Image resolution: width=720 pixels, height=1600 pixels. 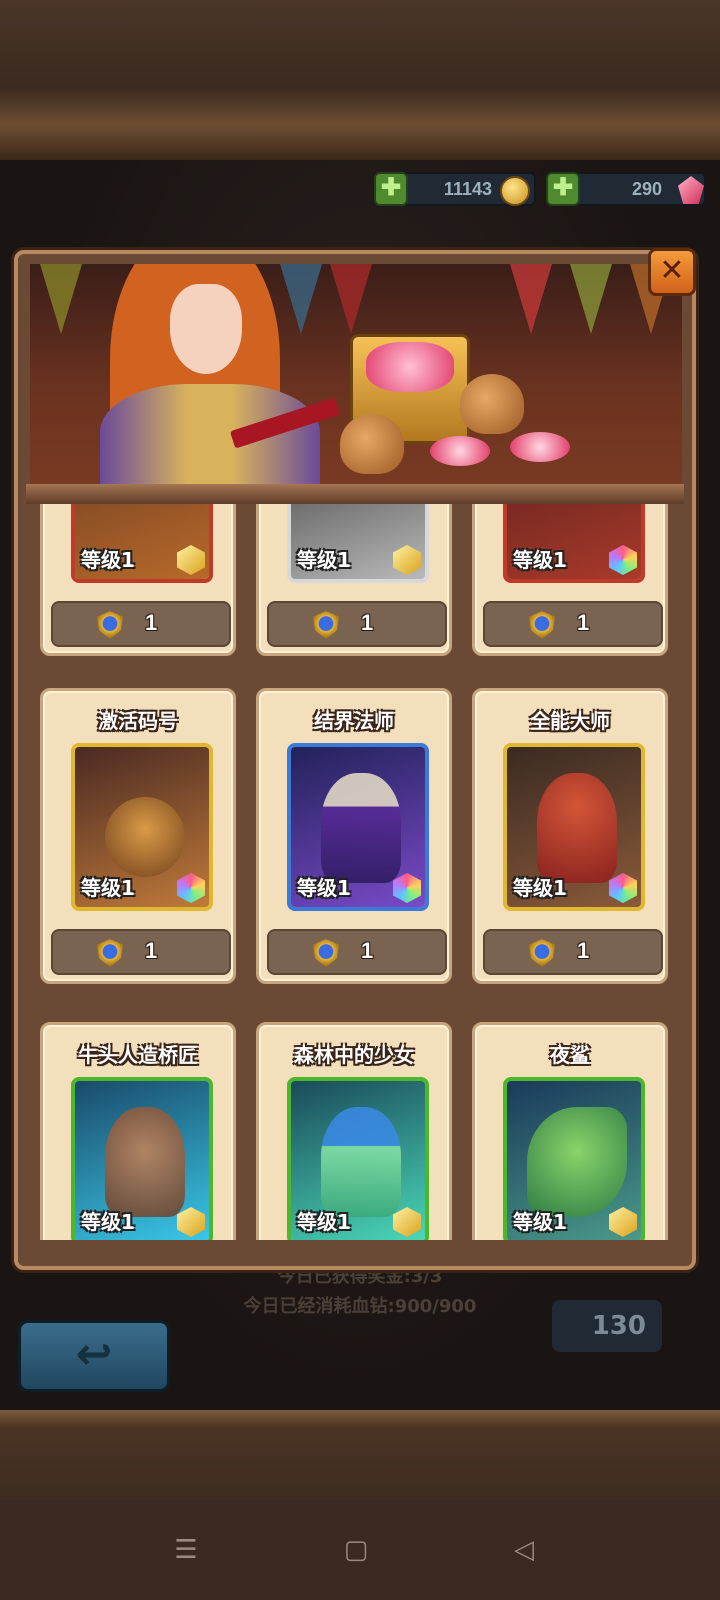 I want to click on shopkeeper-body, so click(x=210, y=436).